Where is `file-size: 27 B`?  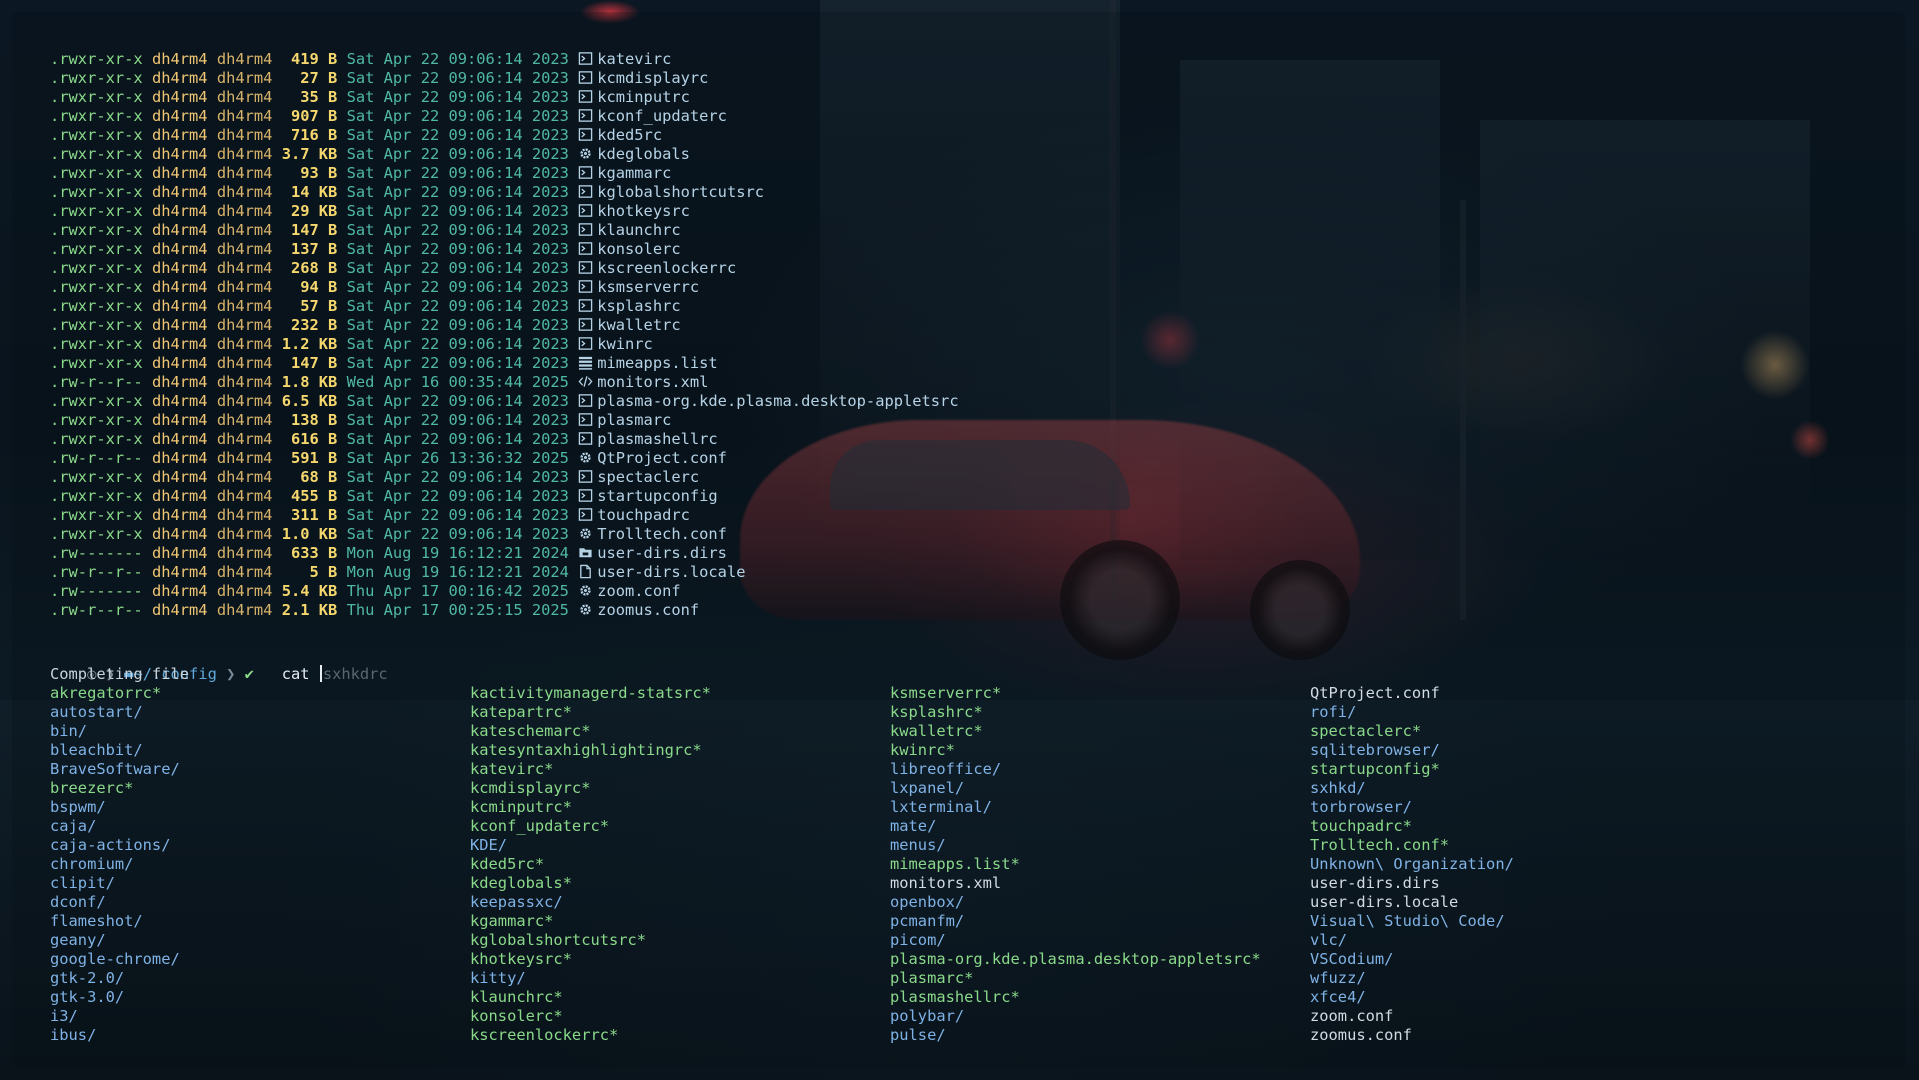 file-size: 27 B is located at coordinates (314, 78).